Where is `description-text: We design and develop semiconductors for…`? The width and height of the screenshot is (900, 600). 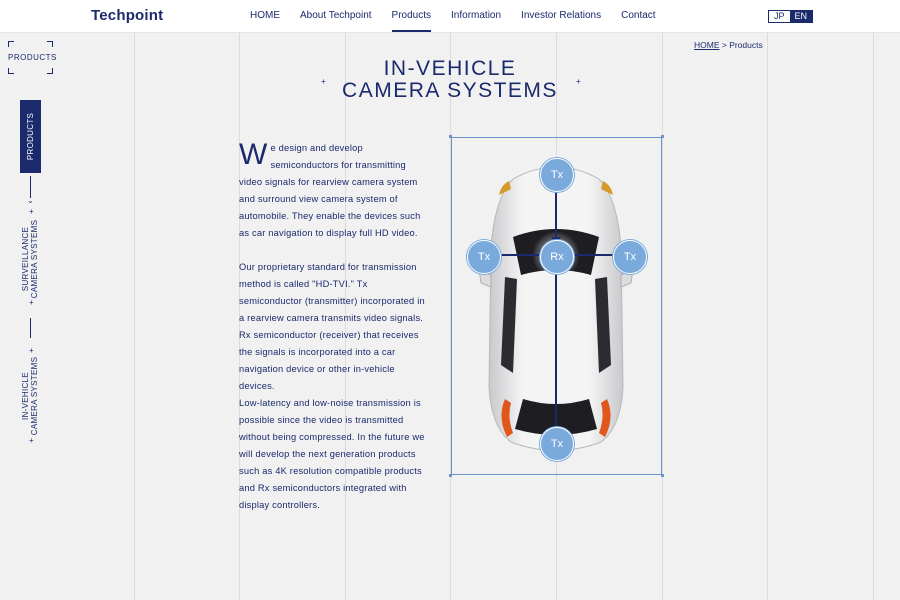
description-text: We design and develop semiconductors for… is located at coordinates (334, 327).